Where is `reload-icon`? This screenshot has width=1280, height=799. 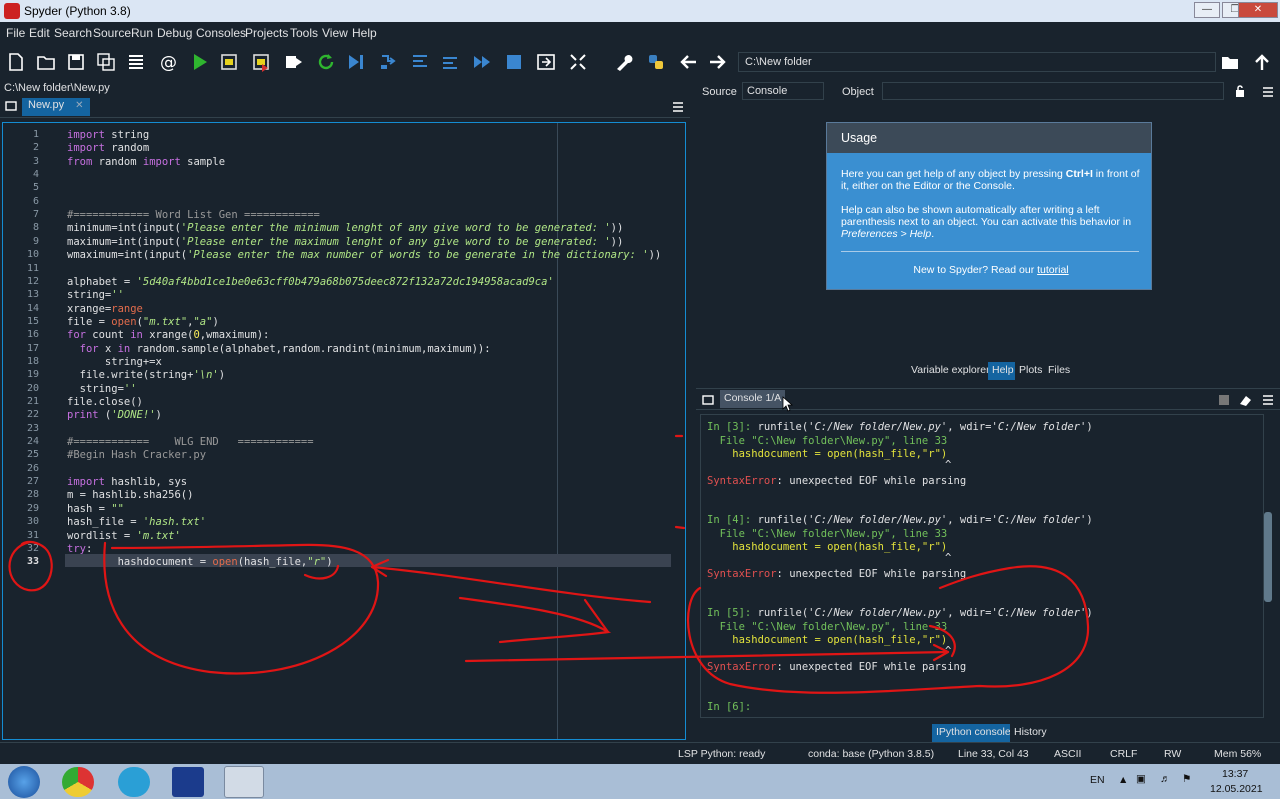
reload-icon is located at coordinates (326, 62).